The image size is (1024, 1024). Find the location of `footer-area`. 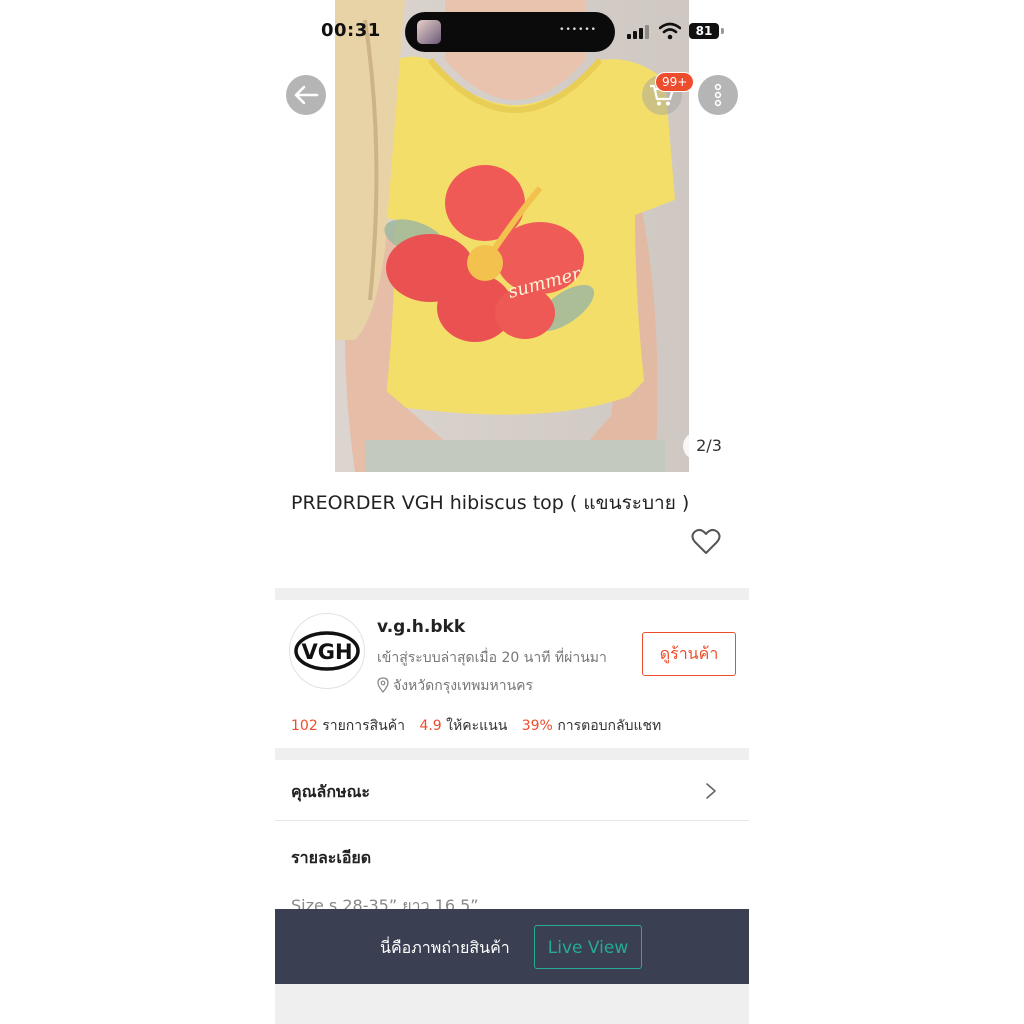

footer-area is located at coordinates (512, 1004).